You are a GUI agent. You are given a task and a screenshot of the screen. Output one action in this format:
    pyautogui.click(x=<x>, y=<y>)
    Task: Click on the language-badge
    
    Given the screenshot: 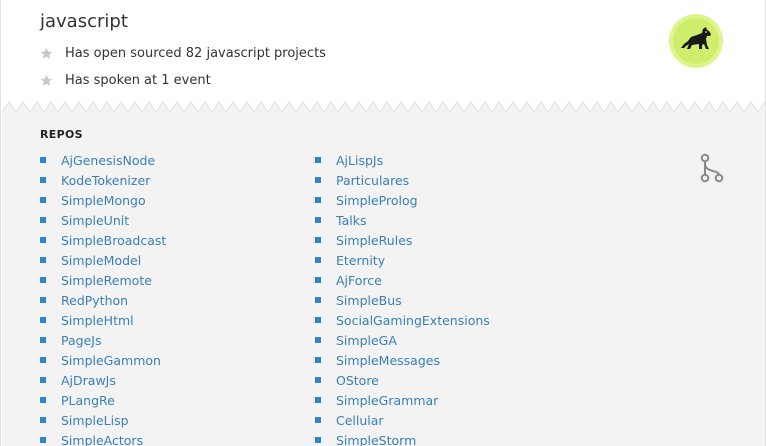 What is the action you would take?
    pyautogui.click(x=696, y=41)
    